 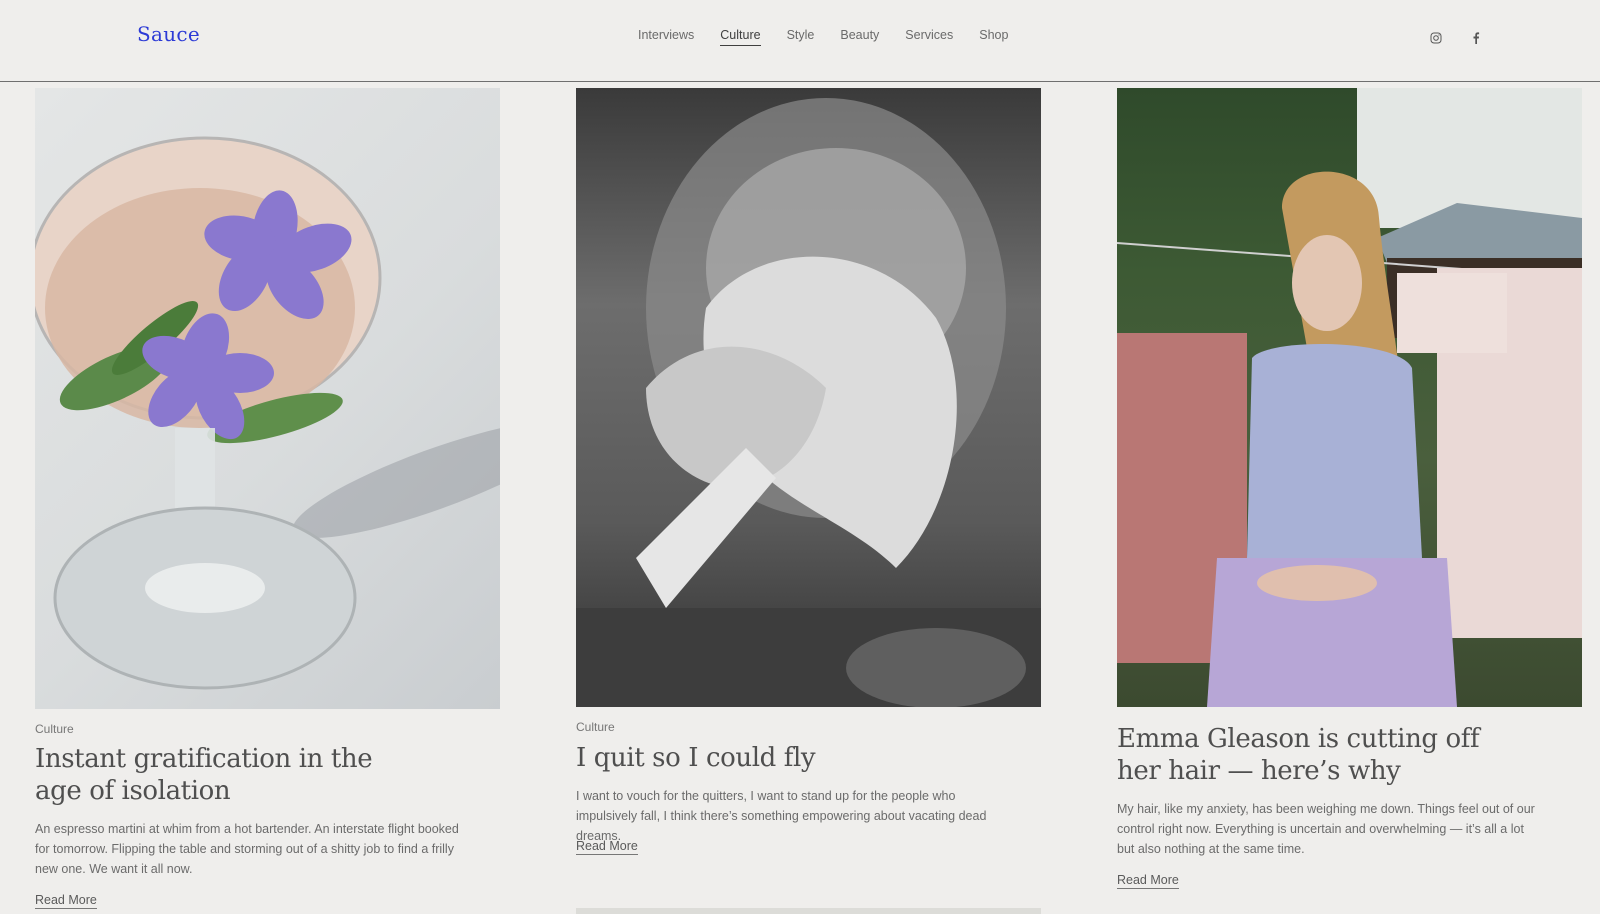 I want to click on social-links, so click(x=1456, y=38).